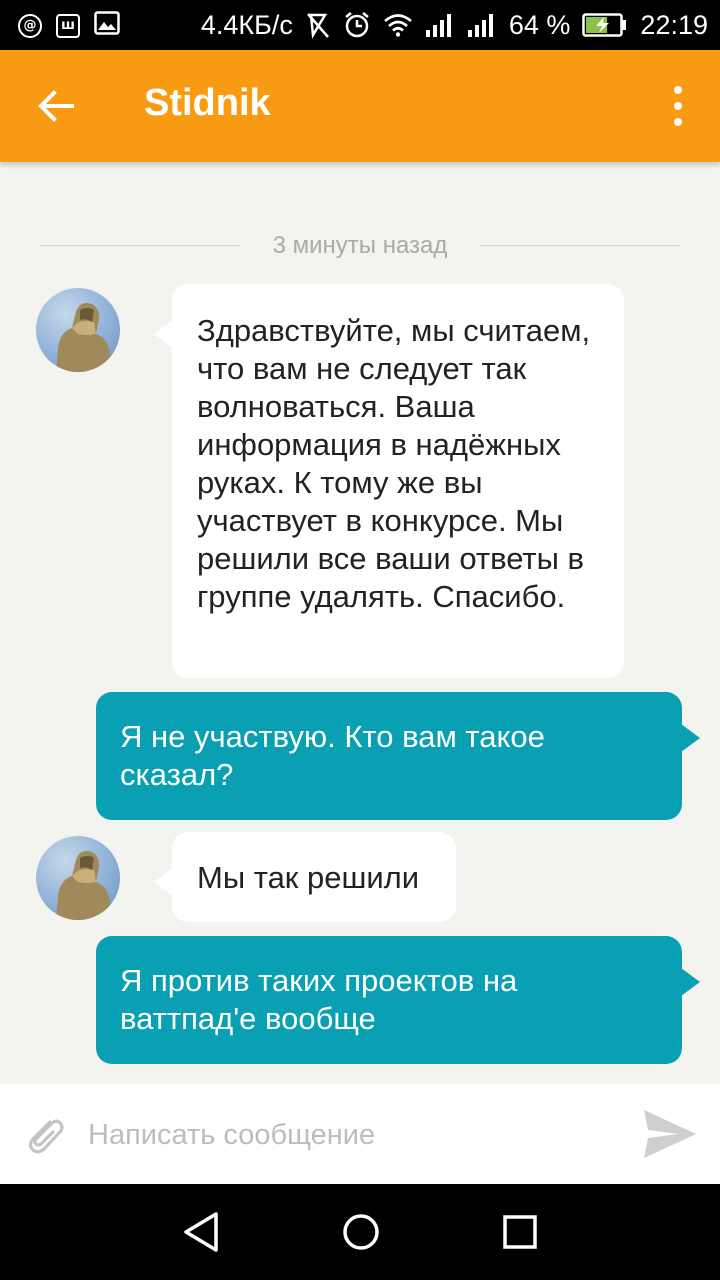 Image resolution: width=720 pixels, height=1280 pixels. I want to click on message-bubble-incoming: Мы так решили, so click(305, 877).